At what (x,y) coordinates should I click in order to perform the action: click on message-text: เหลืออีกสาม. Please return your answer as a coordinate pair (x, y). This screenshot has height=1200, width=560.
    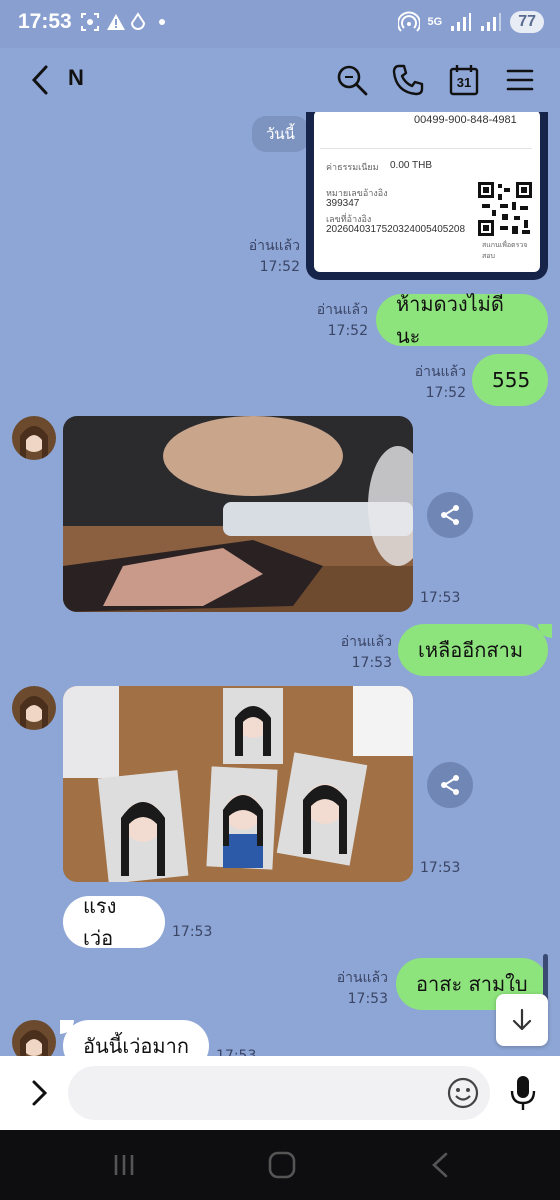
    Looking at the image, I should click on (471, 650).